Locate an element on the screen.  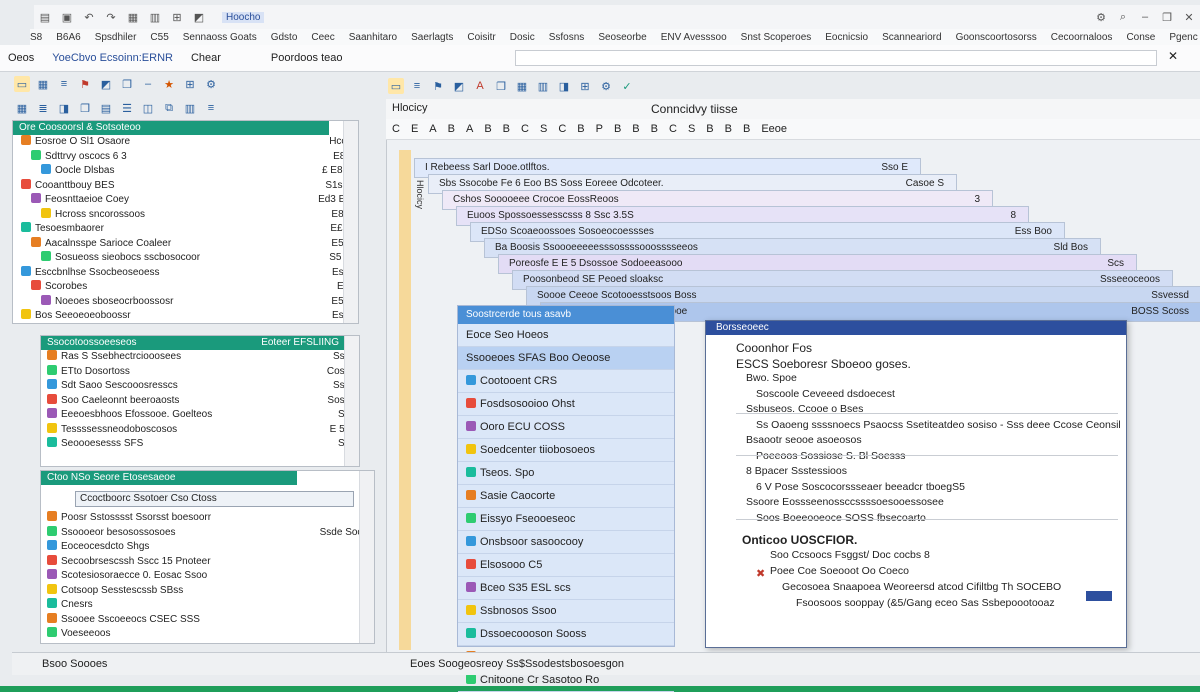
list-item: Secoobrsescssh Sscc 15 Pnoteer is located at coordinates (210, 562).